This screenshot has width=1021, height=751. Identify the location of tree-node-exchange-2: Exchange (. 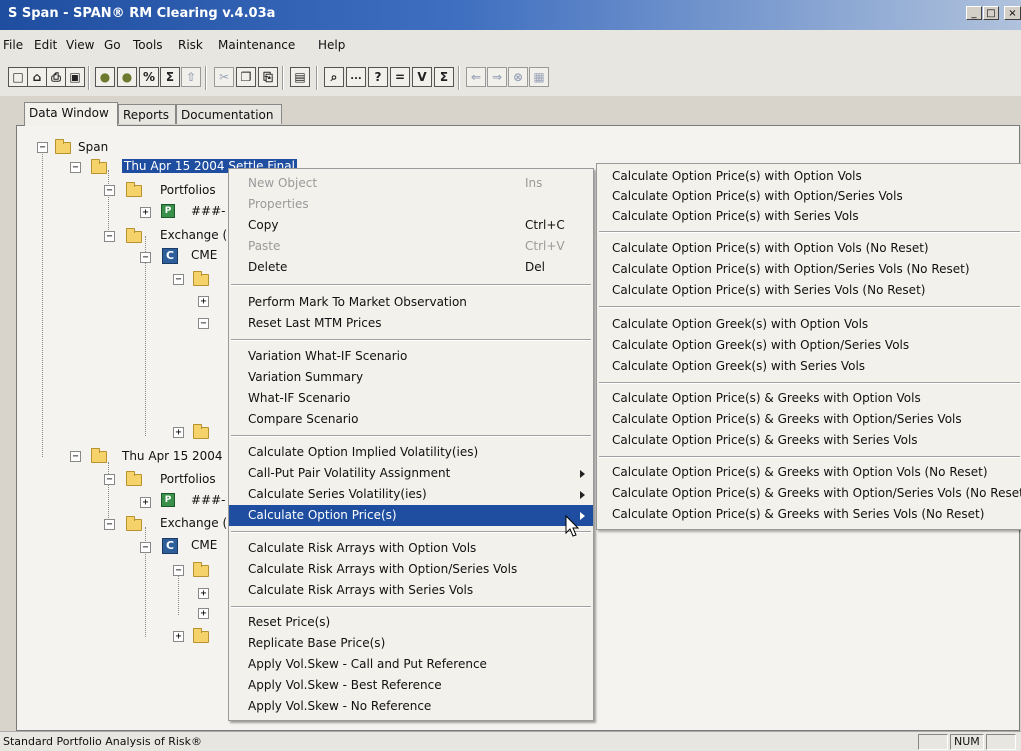
(193, 523).